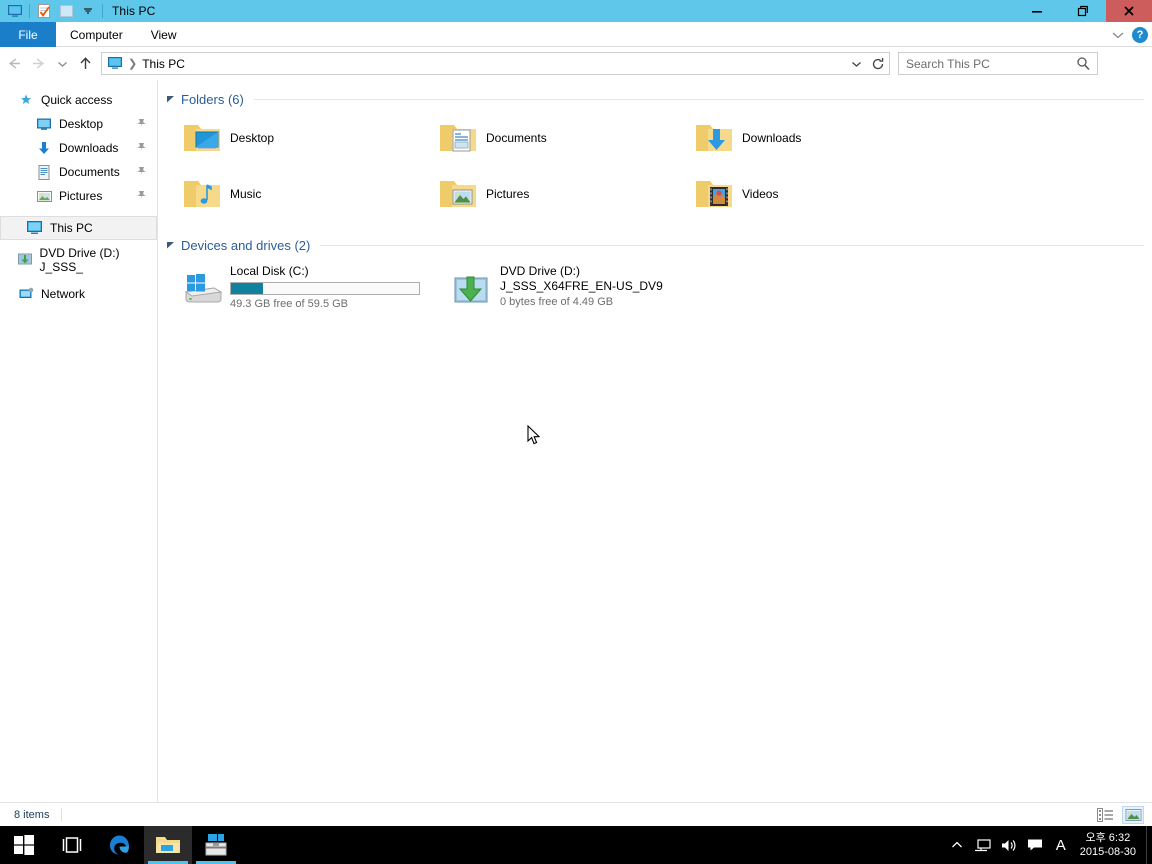 The width and height of the screenshot is (1152, 864). I want to click on item-count-label: 8 items, so click(32, 814).